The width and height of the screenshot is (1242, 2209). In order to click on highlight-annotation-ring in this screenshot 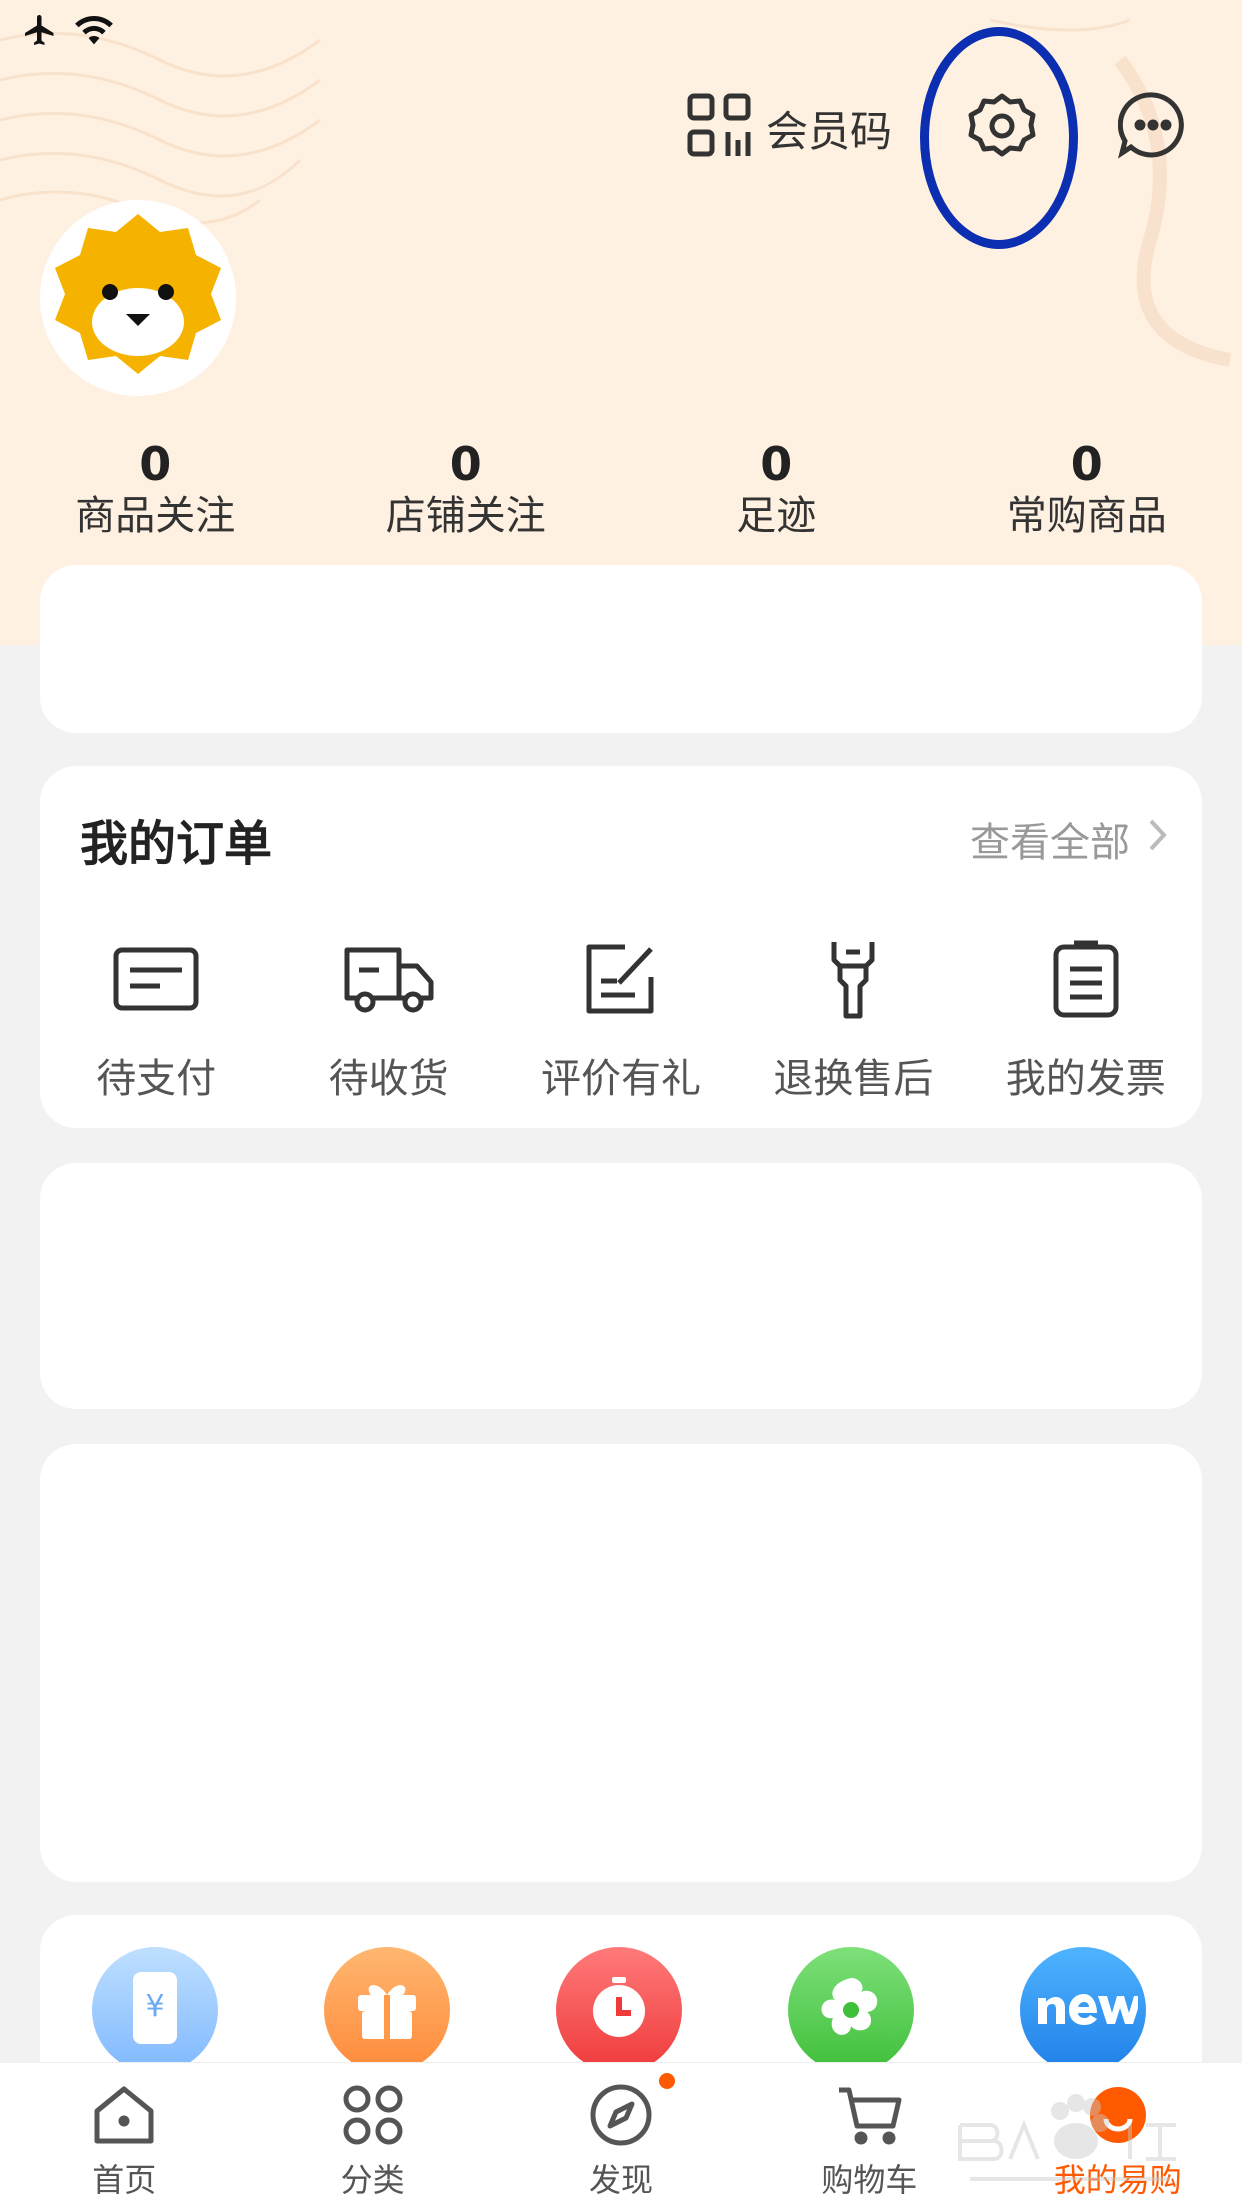, I will do `click(999, 138)`.